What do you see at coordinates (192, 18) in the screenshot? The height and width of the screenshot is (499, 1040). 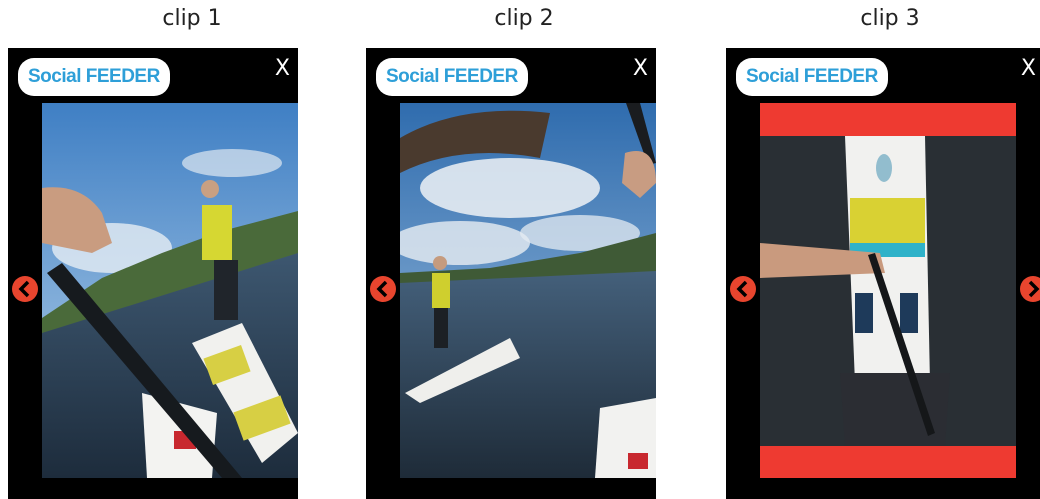 I see `clip-1-title: clip 1` at bounding box center [192, 18].